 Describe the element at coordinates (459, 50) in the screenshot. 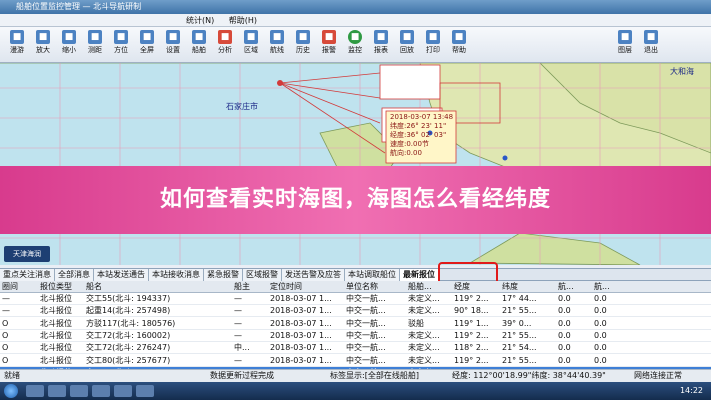

I see `toolbar-button-label: 帮助` at that location.